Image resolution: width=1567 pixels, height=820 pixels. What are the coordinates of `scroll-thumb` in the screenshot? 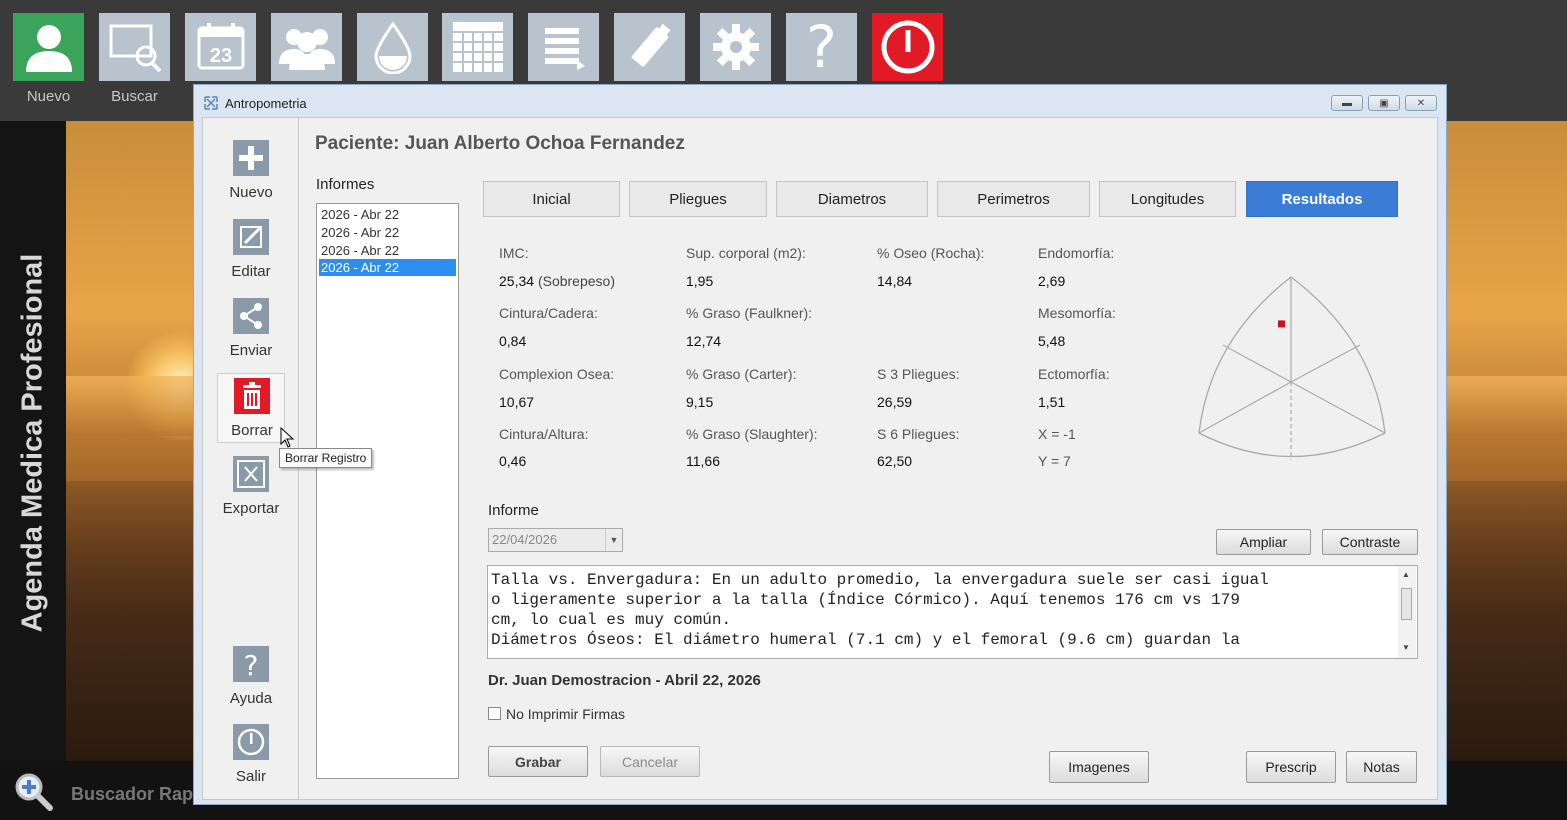 It's located at (1406, 604).